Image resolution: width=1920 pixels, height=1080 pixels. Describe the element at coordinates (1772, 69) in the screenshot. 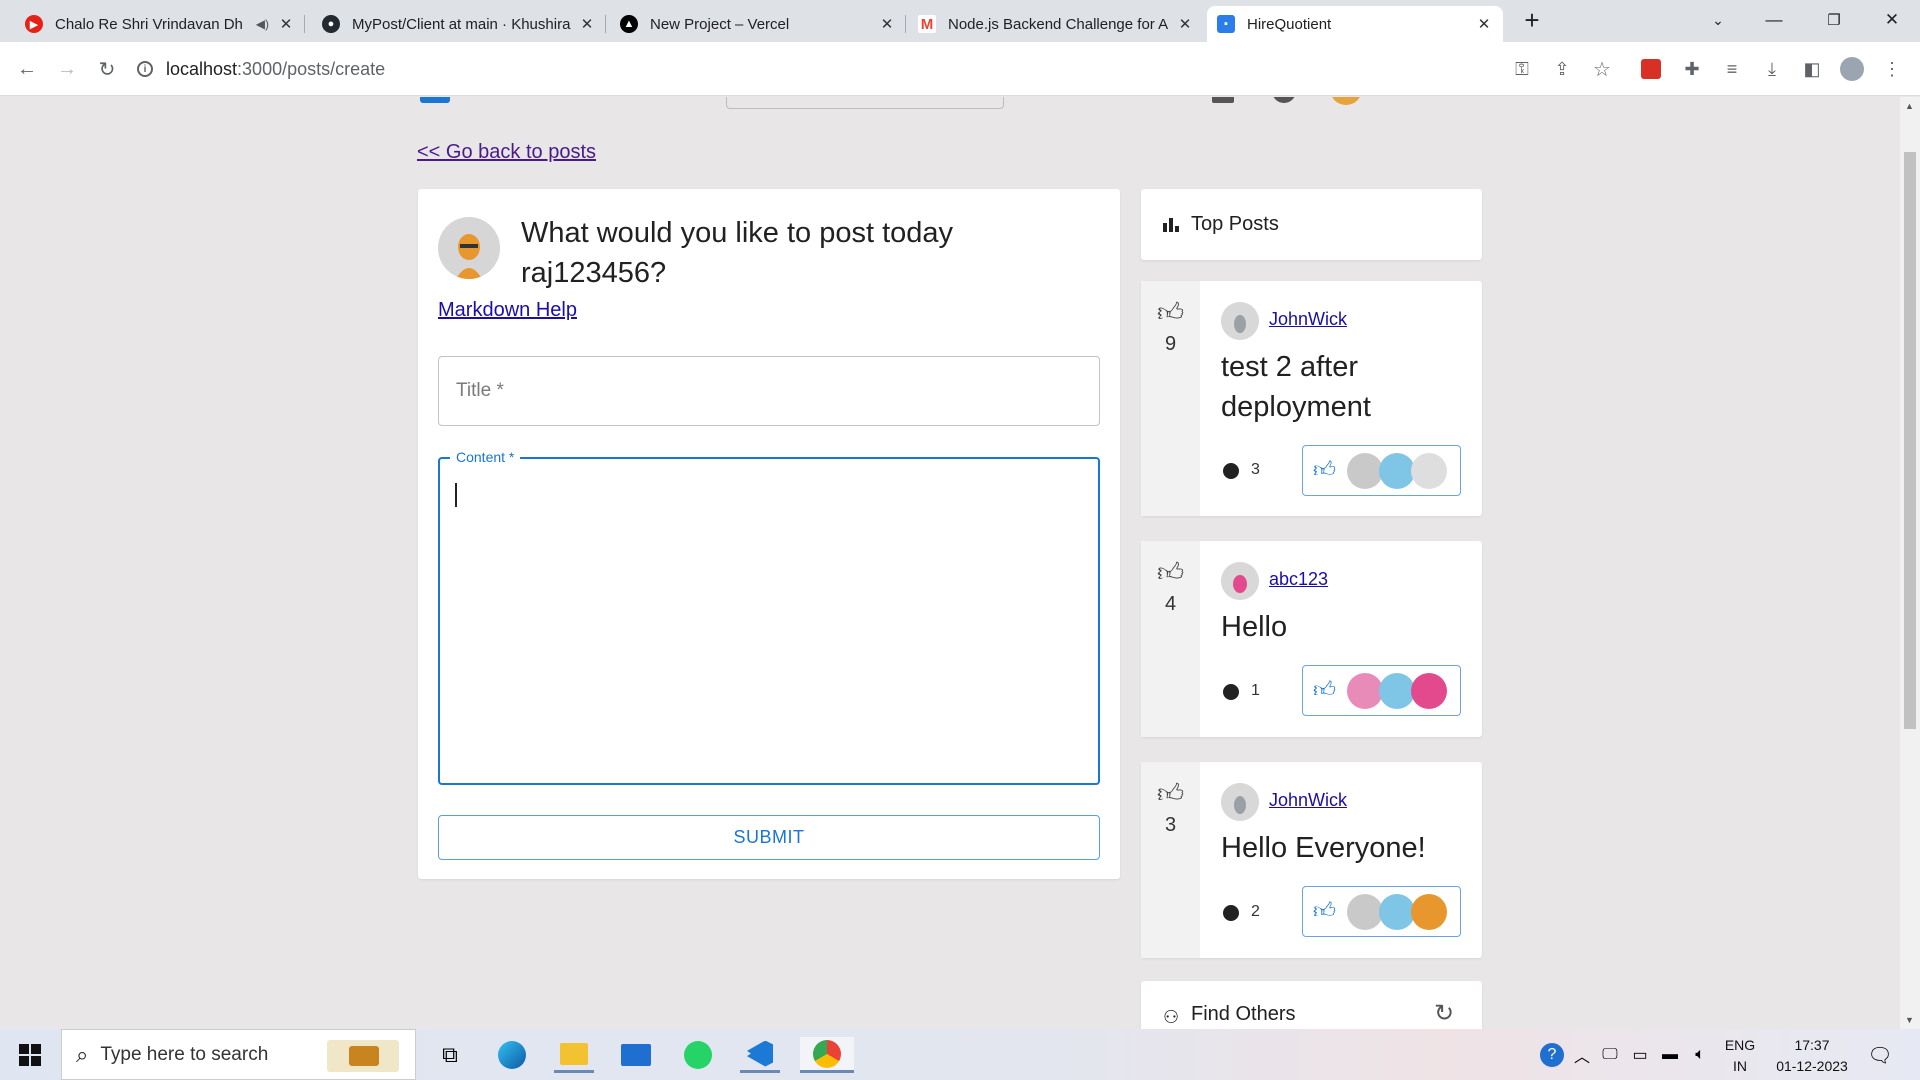

I see `download-icon: ⤓` at that location.